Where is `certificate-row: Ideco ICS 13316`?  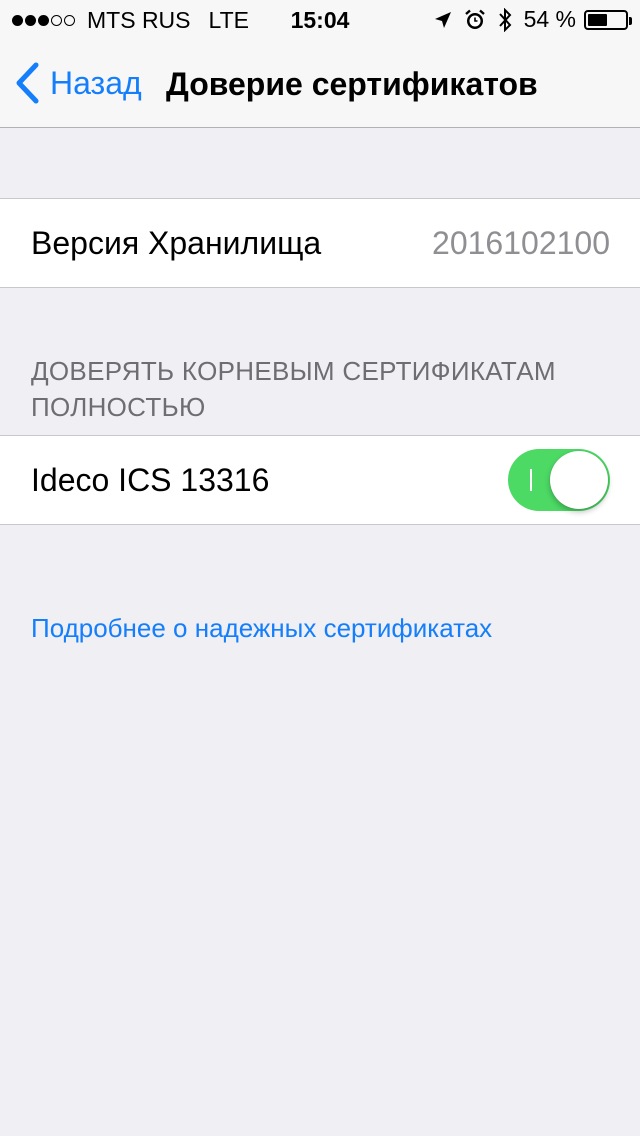
certificate-row: Ideco ICS 13316 is located at coordinates (320, 480).